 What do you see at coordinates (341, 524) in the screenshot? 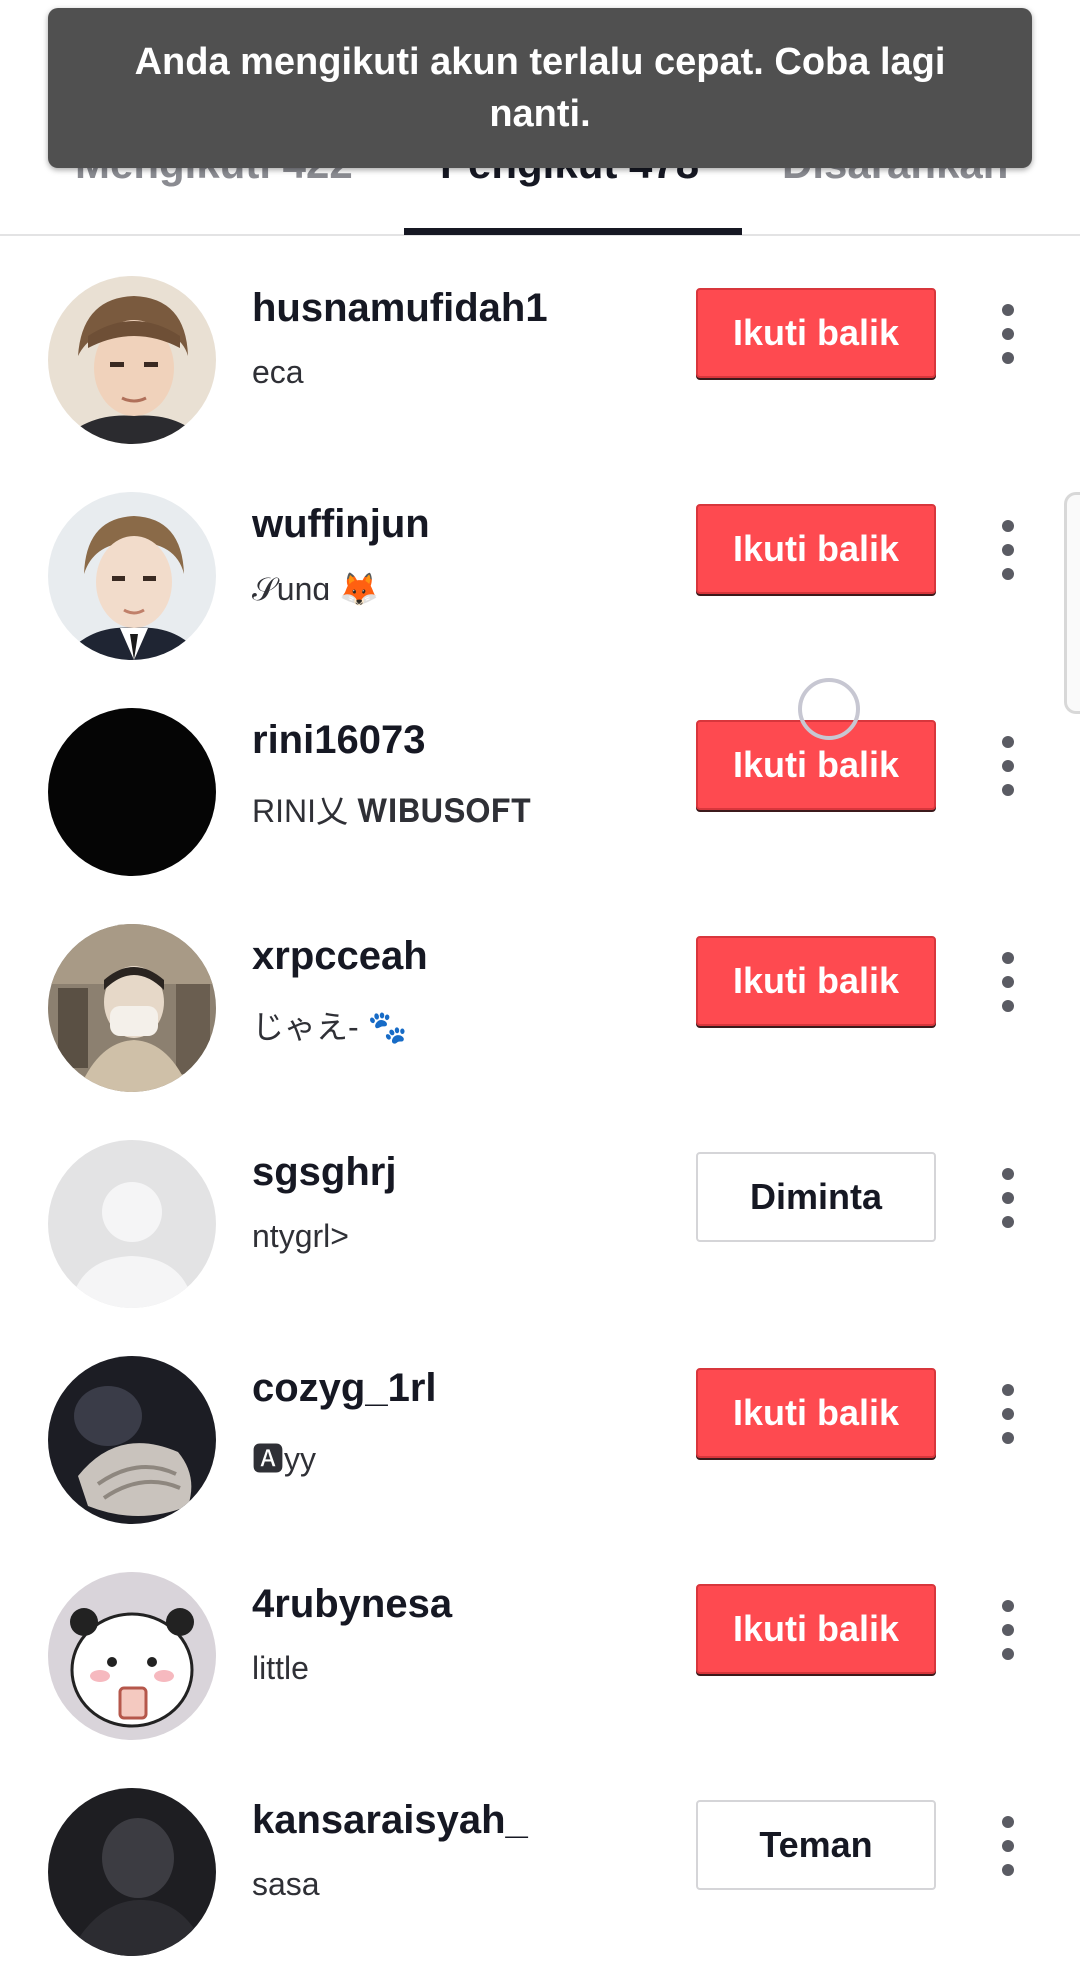
I see `username: wuffinjun` at bounding box center [341, 524].